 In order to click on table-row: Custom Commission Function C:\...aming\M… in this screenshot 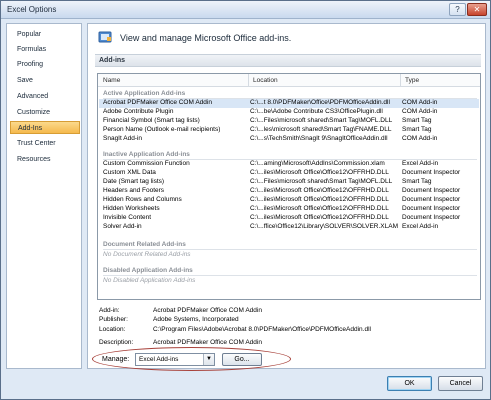, I will do `click(289, 164)`.